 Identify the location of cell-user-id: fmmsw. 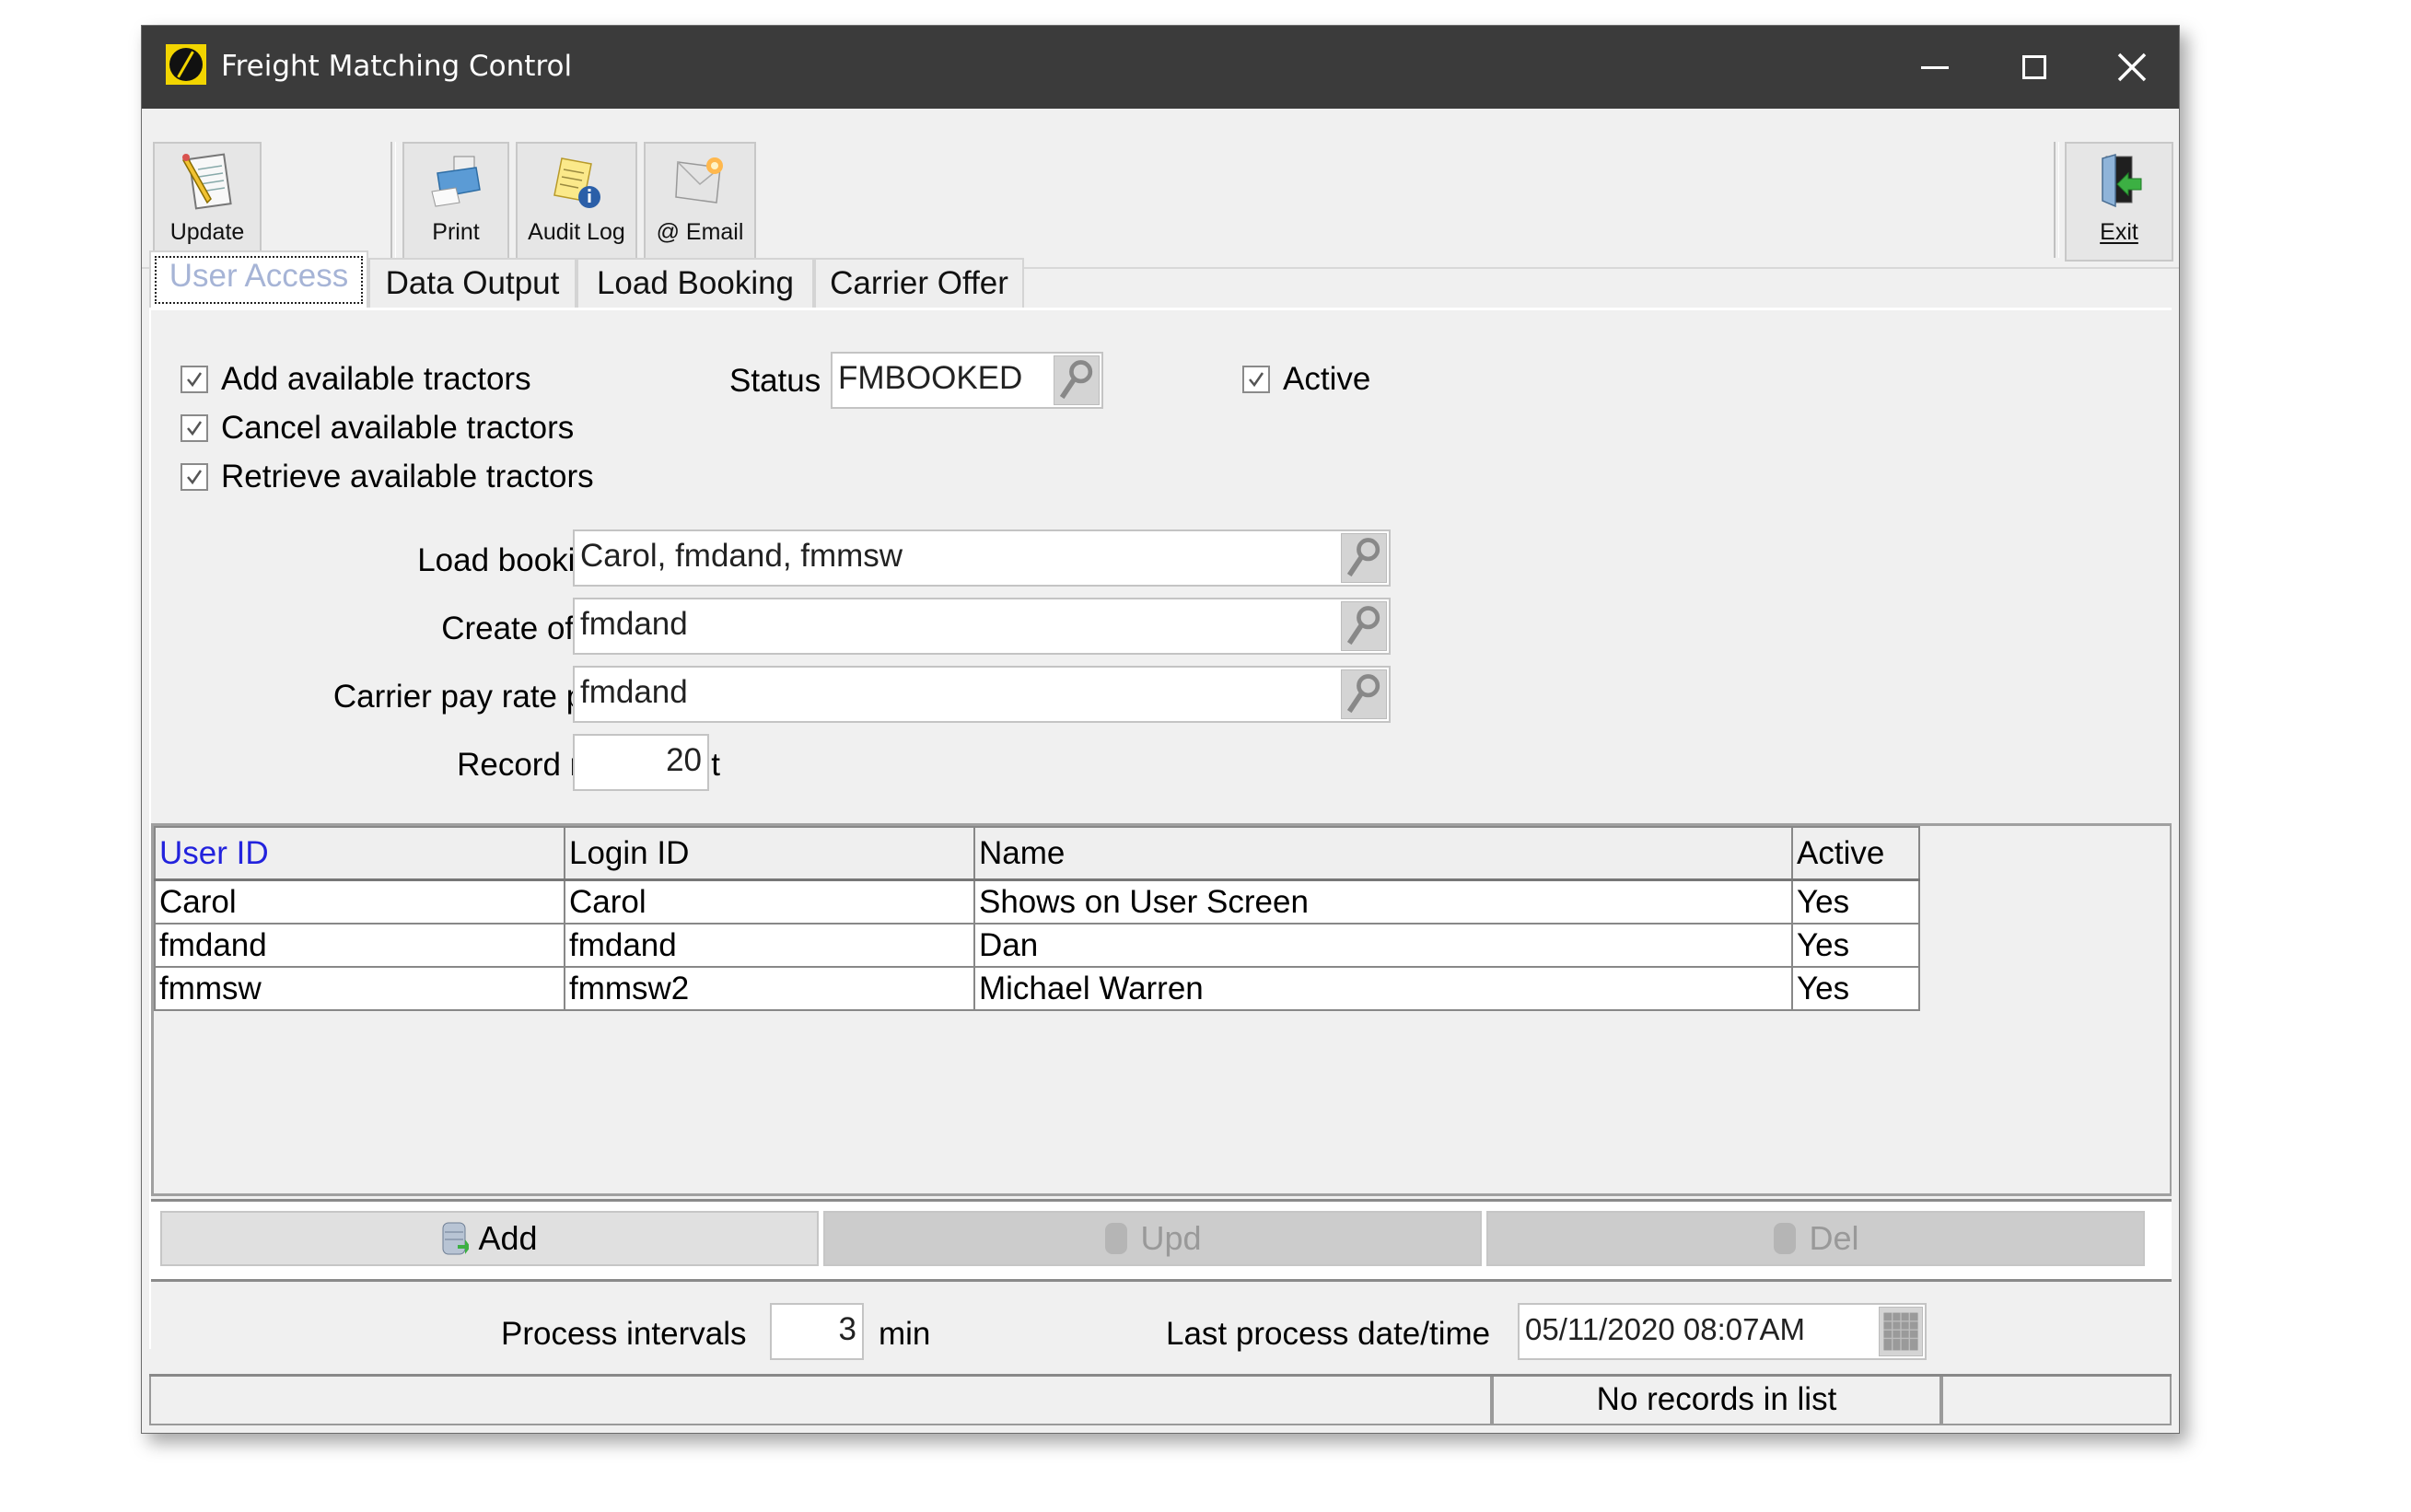
(359, 989).